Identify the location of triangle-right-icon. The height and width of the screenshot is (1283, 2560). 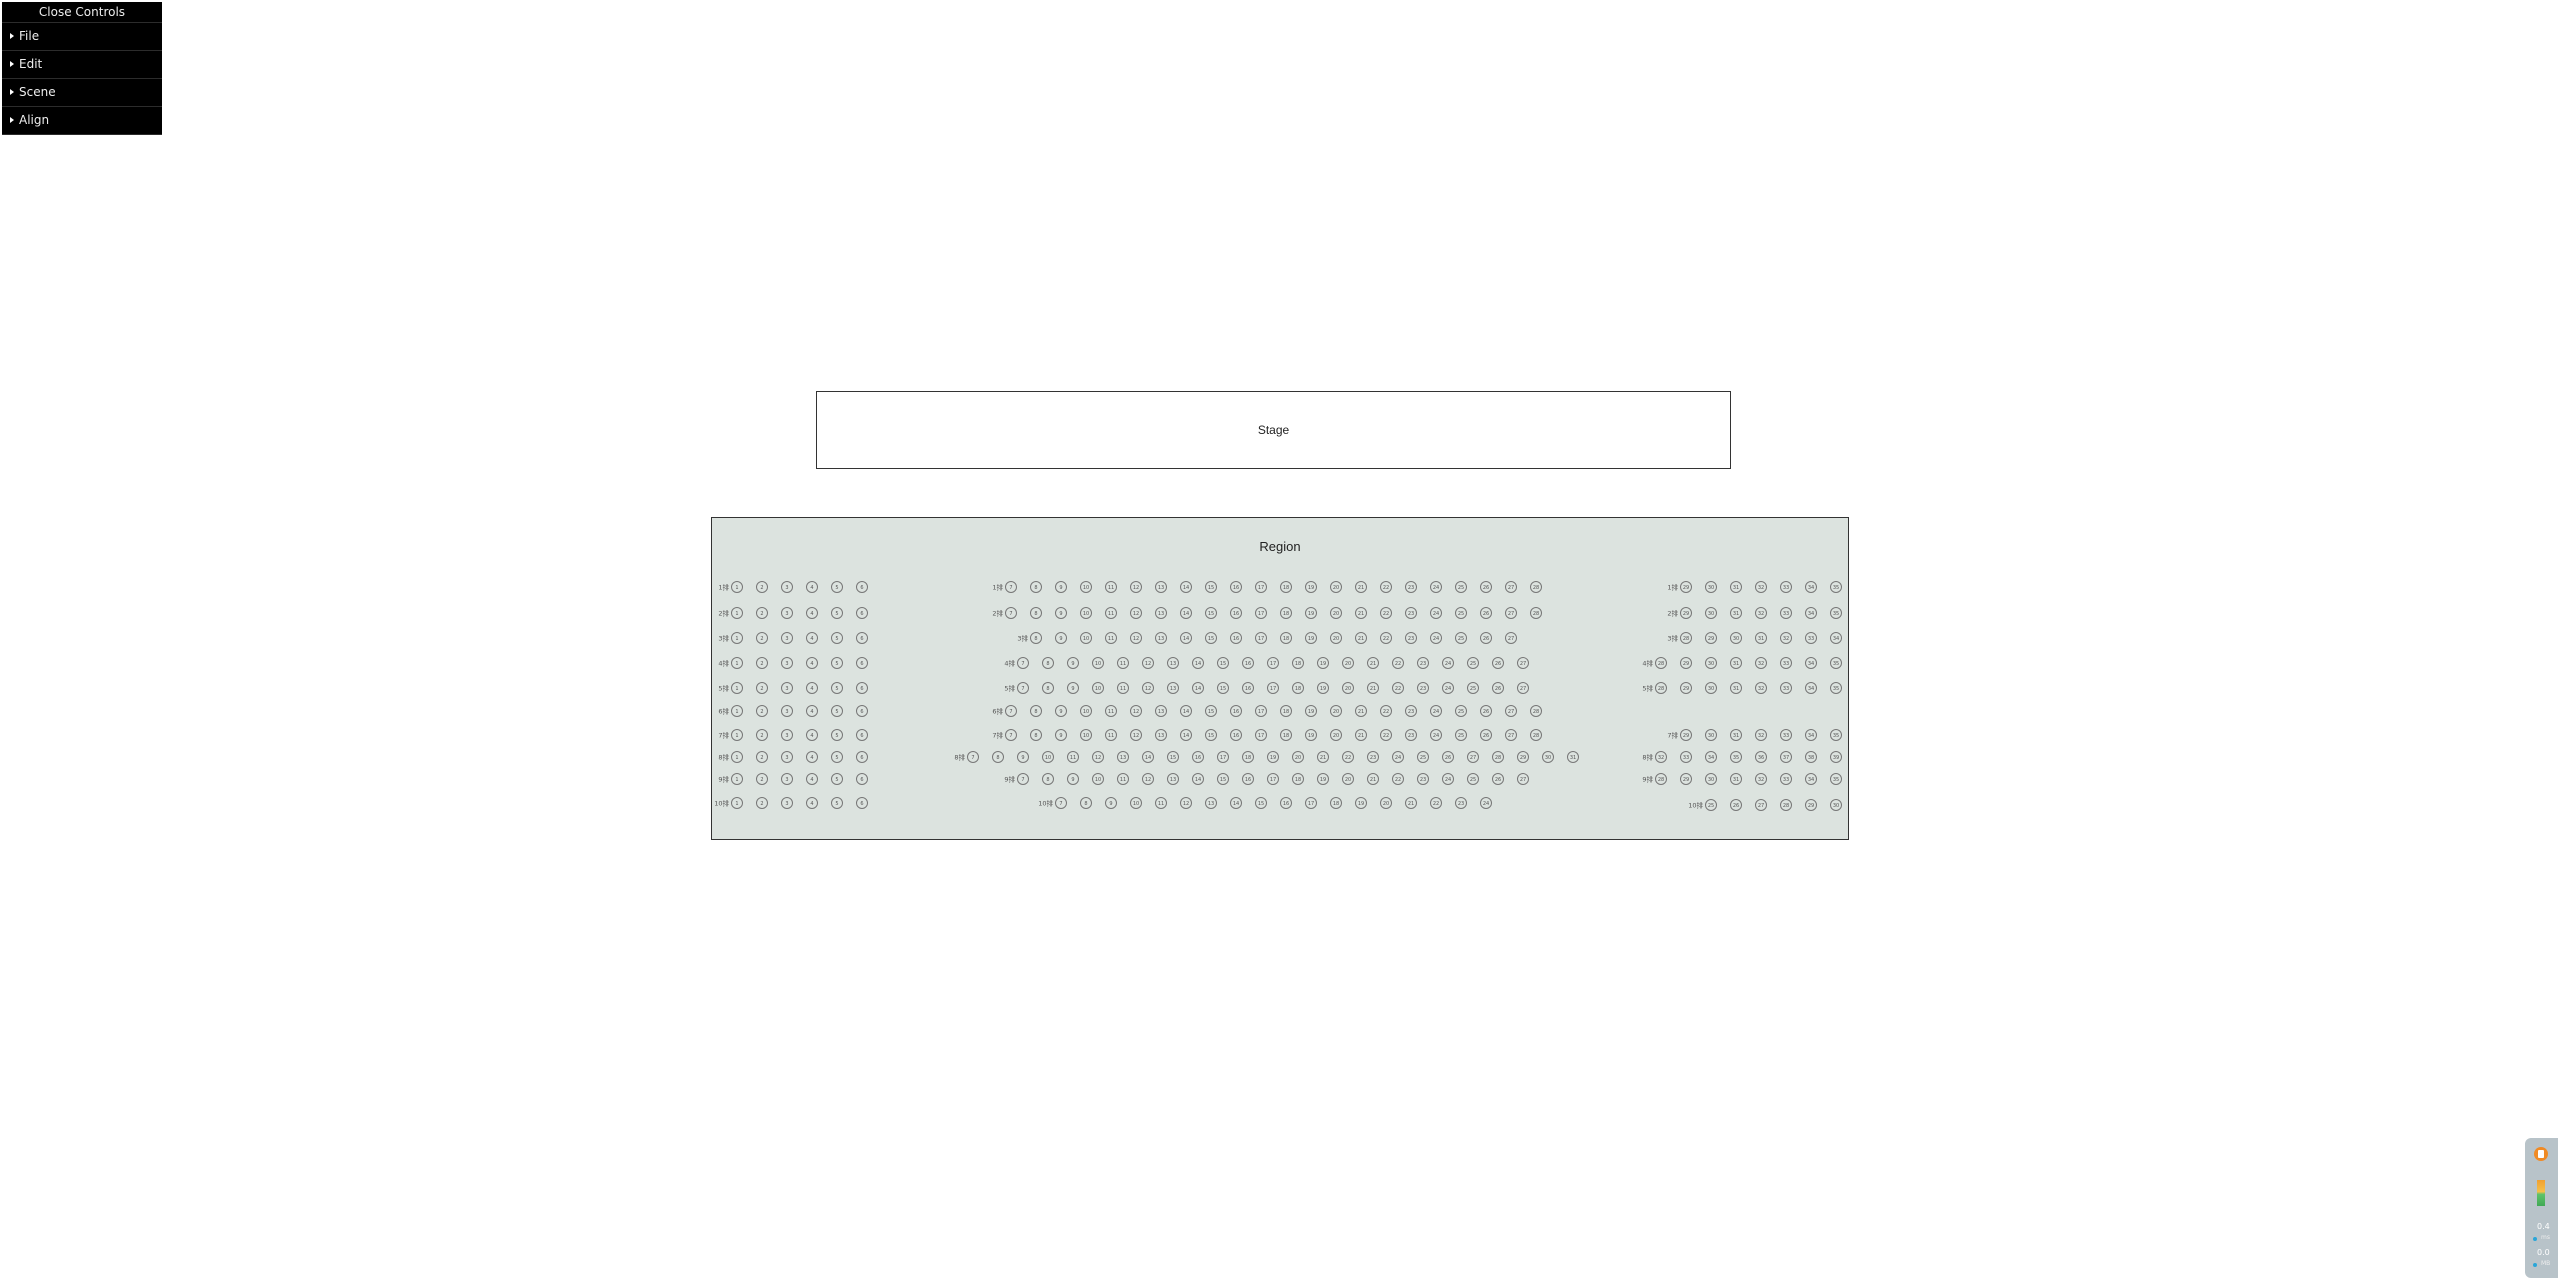
(12, 91).